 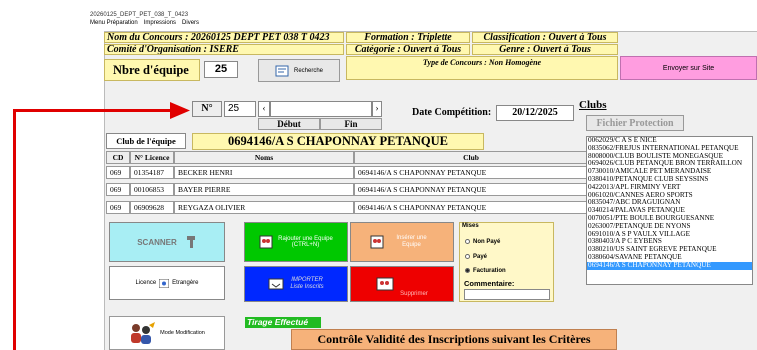 I want to click on debut-button: Début, so click(x=289, y=124).